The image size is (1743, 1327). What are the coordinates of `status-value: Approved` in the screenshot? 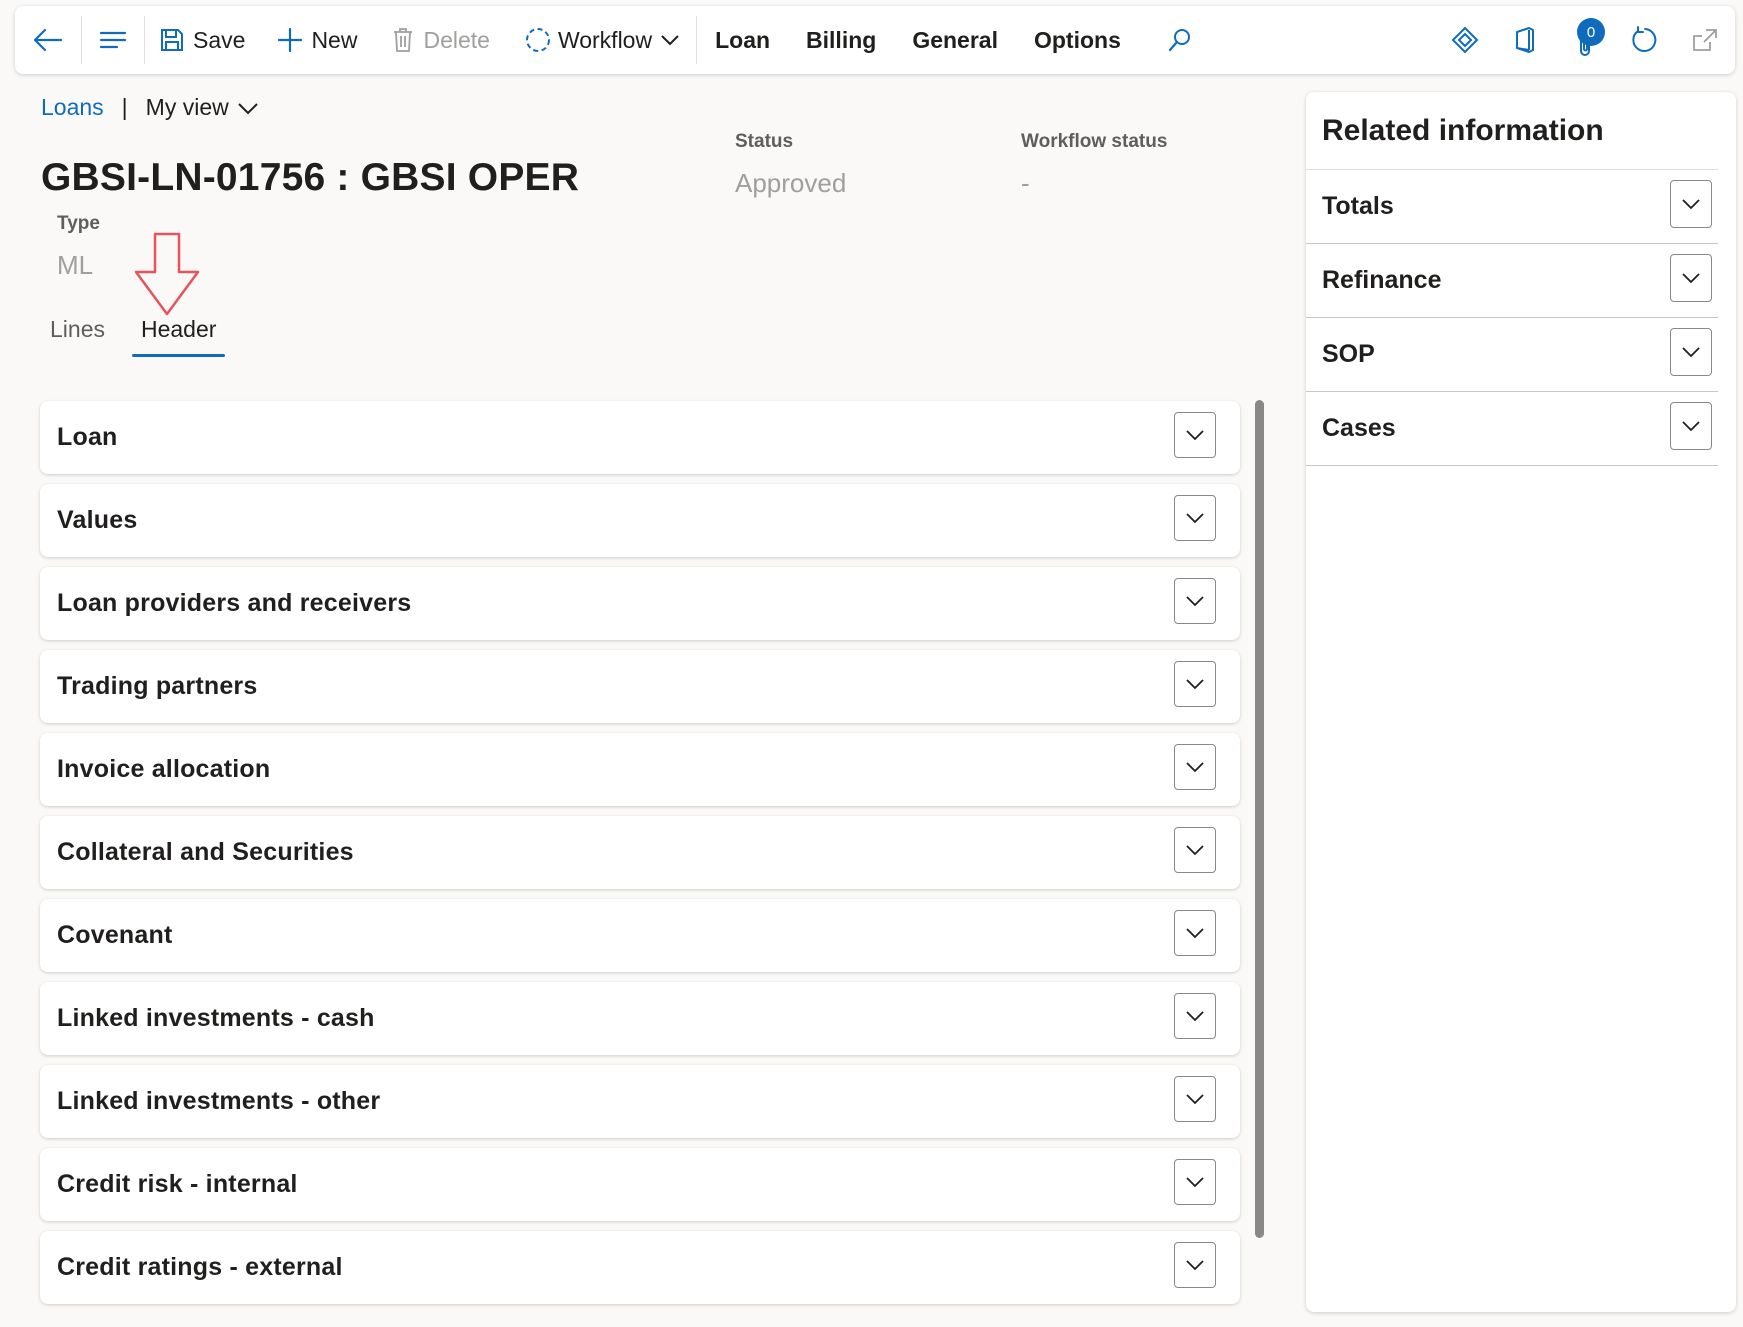 It's located at (791, 183).